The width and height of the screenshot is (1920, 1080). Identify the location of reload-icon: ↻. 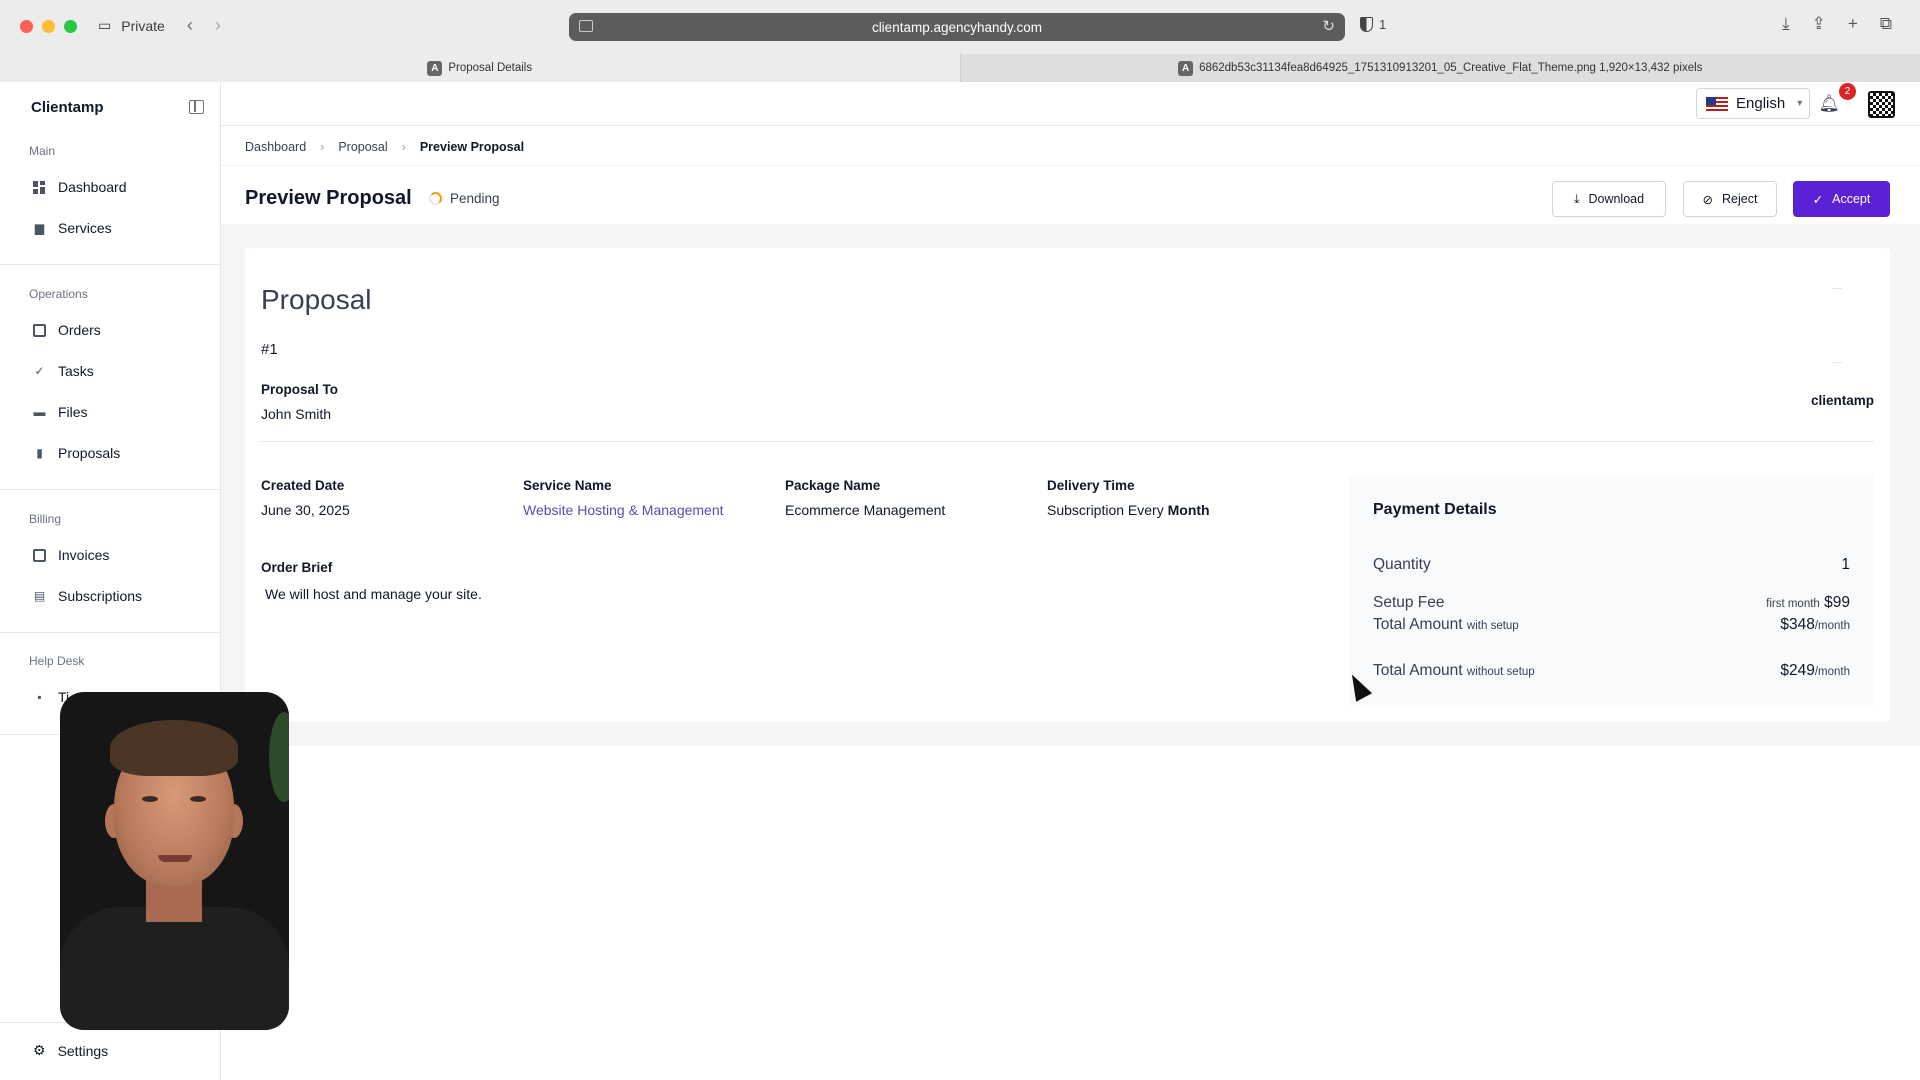
(1328, 26).